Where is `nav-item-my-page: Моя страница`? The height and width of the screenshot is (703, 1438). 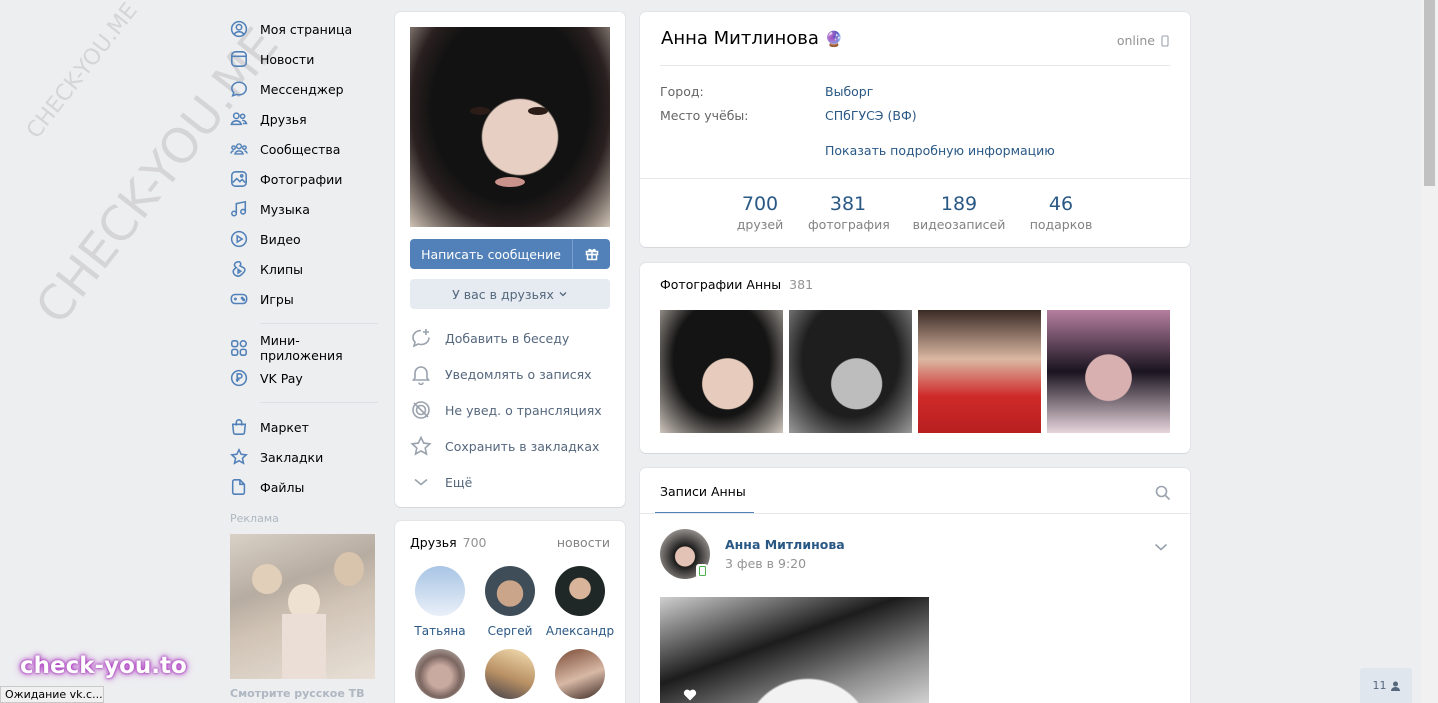
nav-item-my-page: Моя страница is located at coordinates (305, 29).